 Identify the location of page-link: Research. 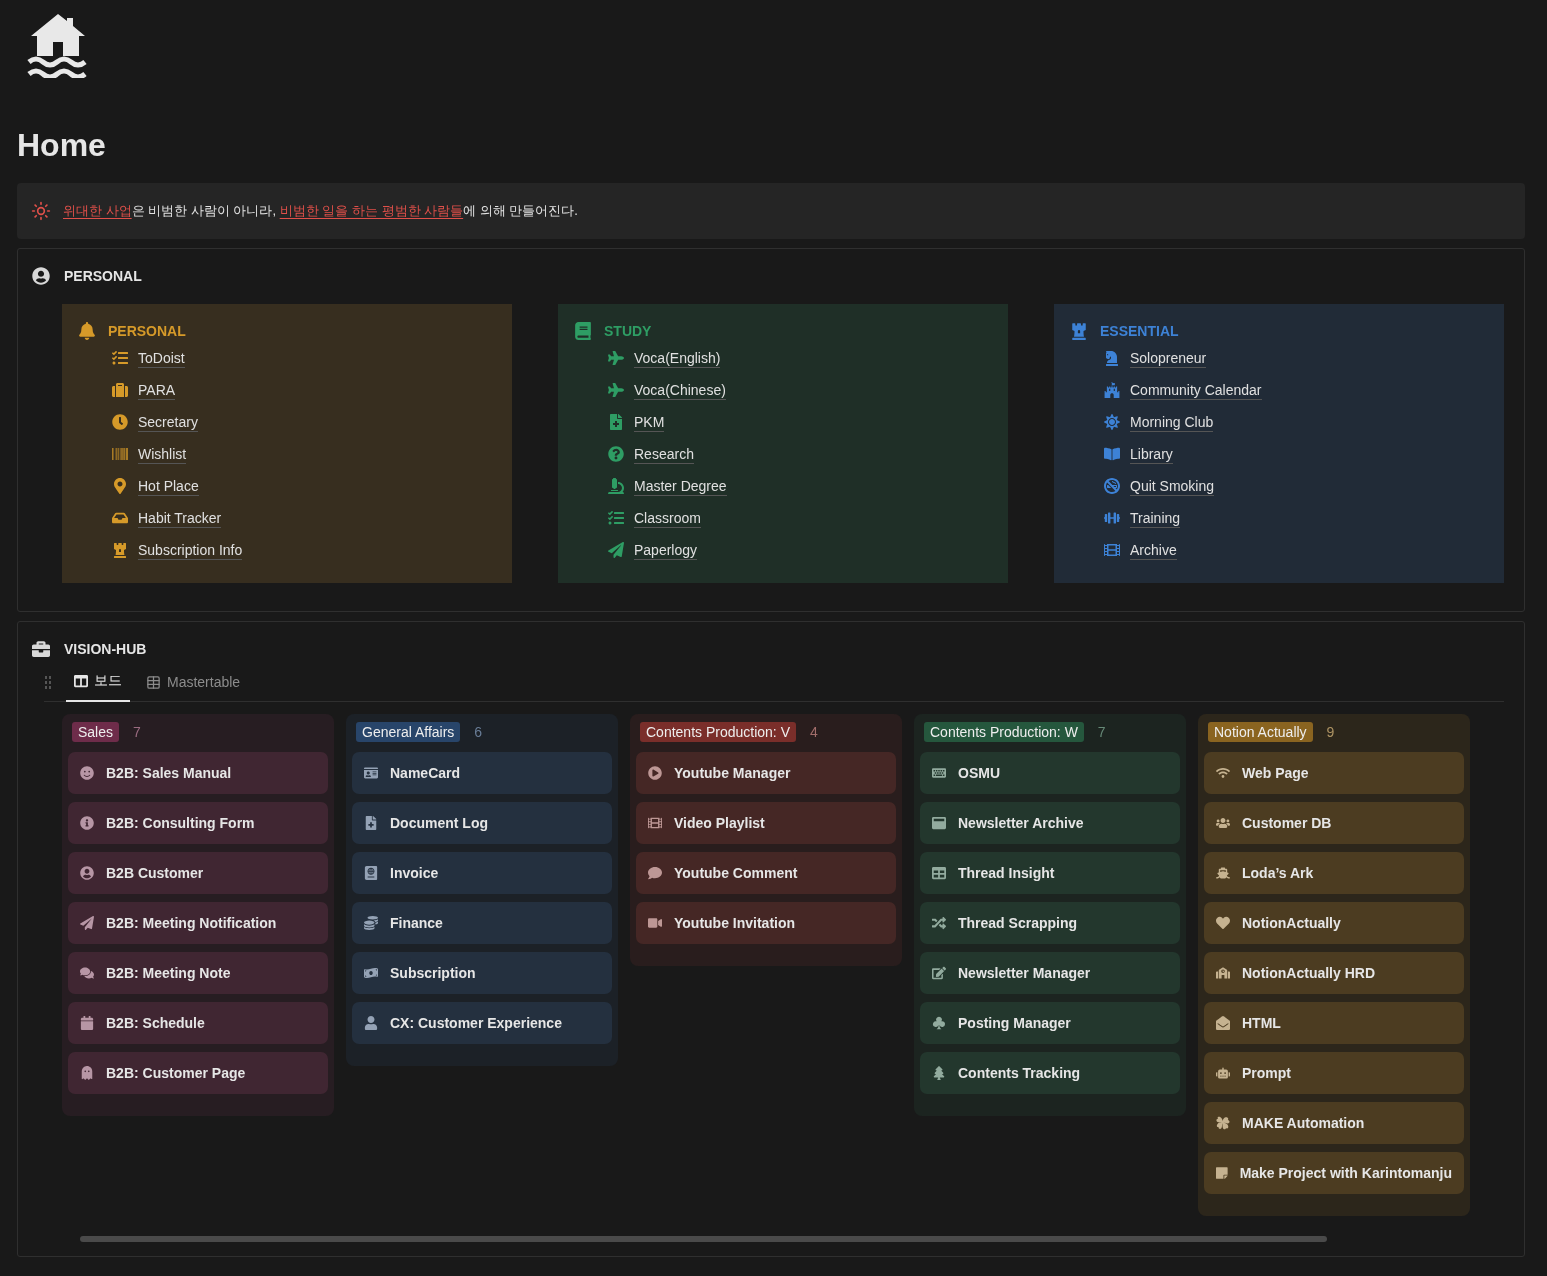
(664, 454).